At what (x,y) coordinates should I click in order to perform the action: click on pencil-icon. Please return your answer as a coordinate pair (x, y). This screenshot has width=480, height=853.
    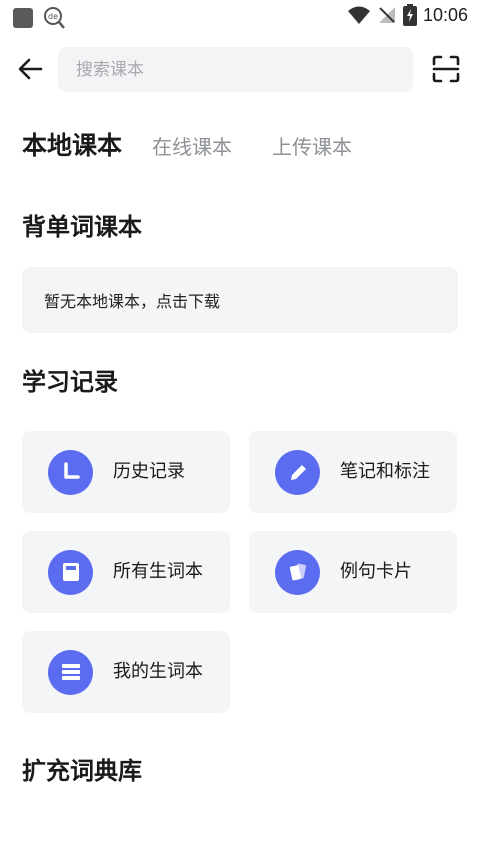
    Looking at the image, I should click on (297, 472).